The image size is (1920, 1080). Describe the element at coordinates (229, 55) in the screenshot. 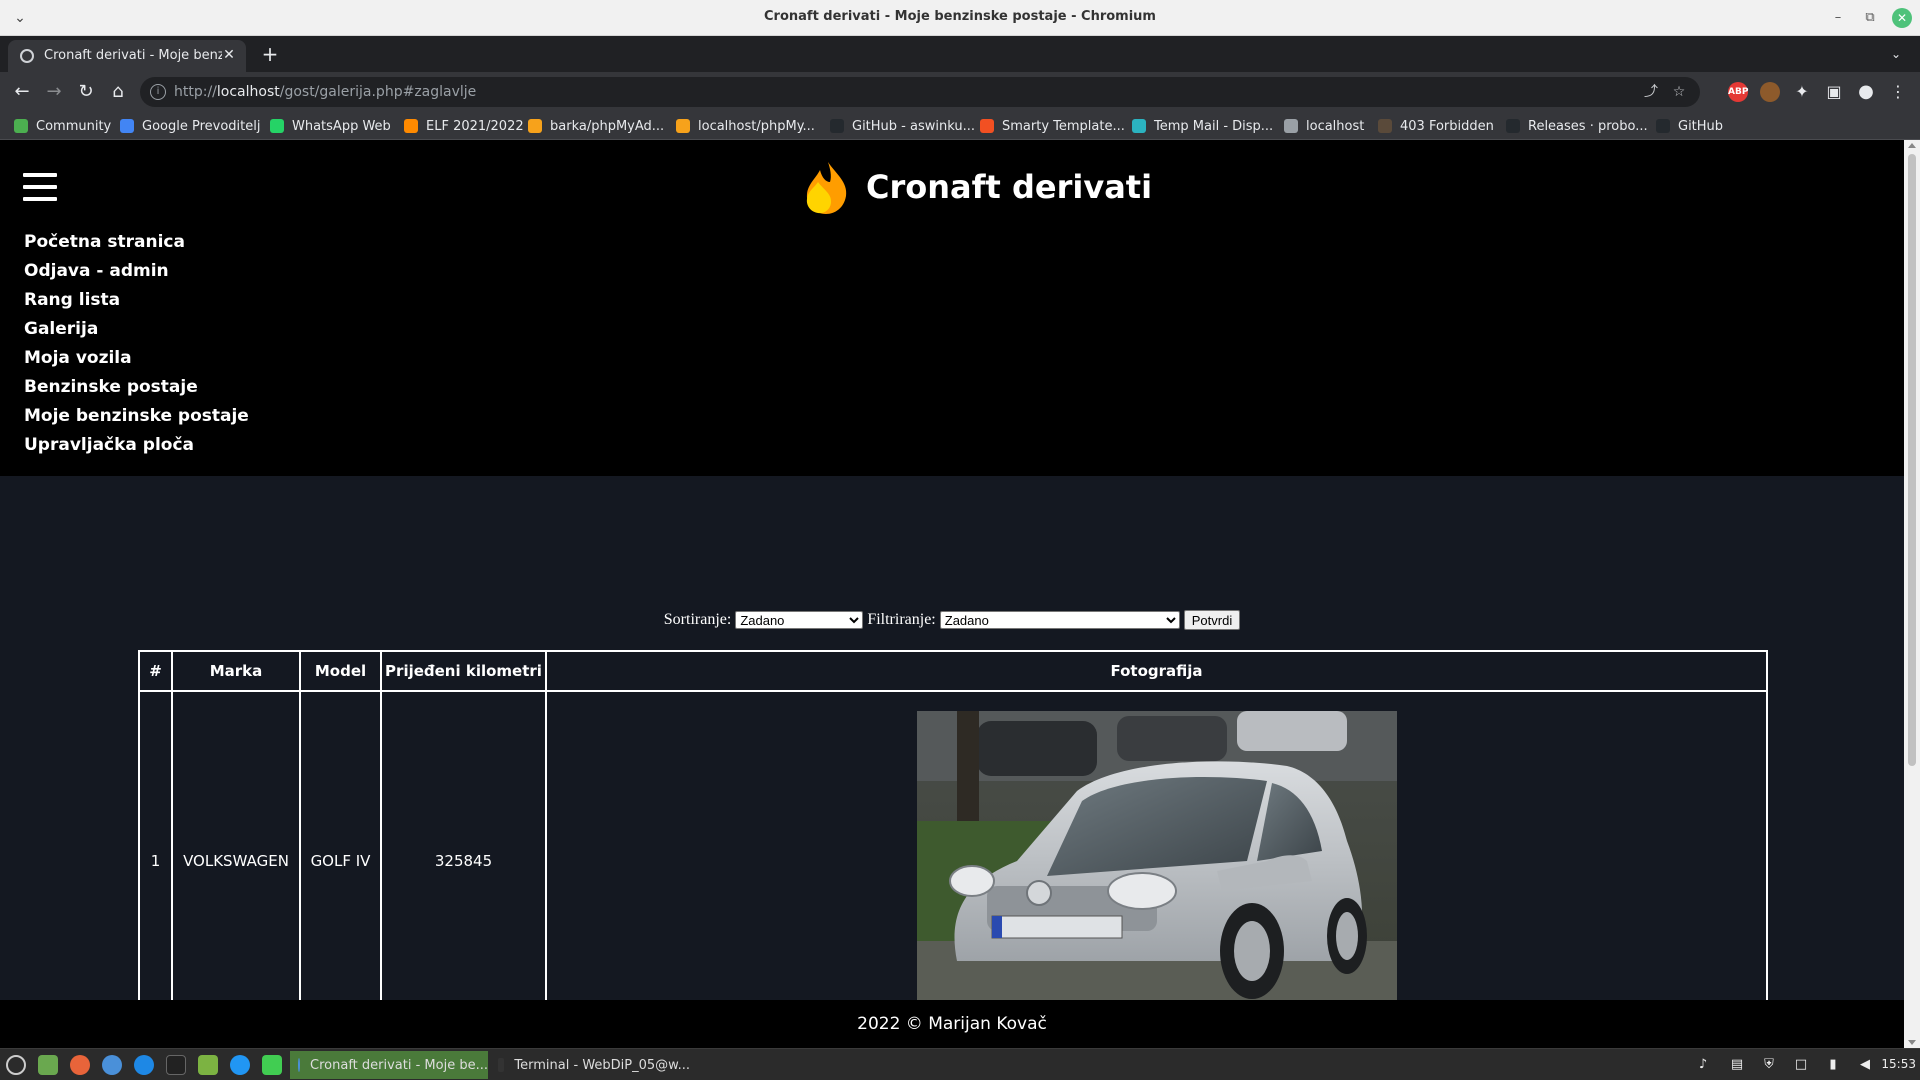

I see `tab-close-icon: ✕` at that location.